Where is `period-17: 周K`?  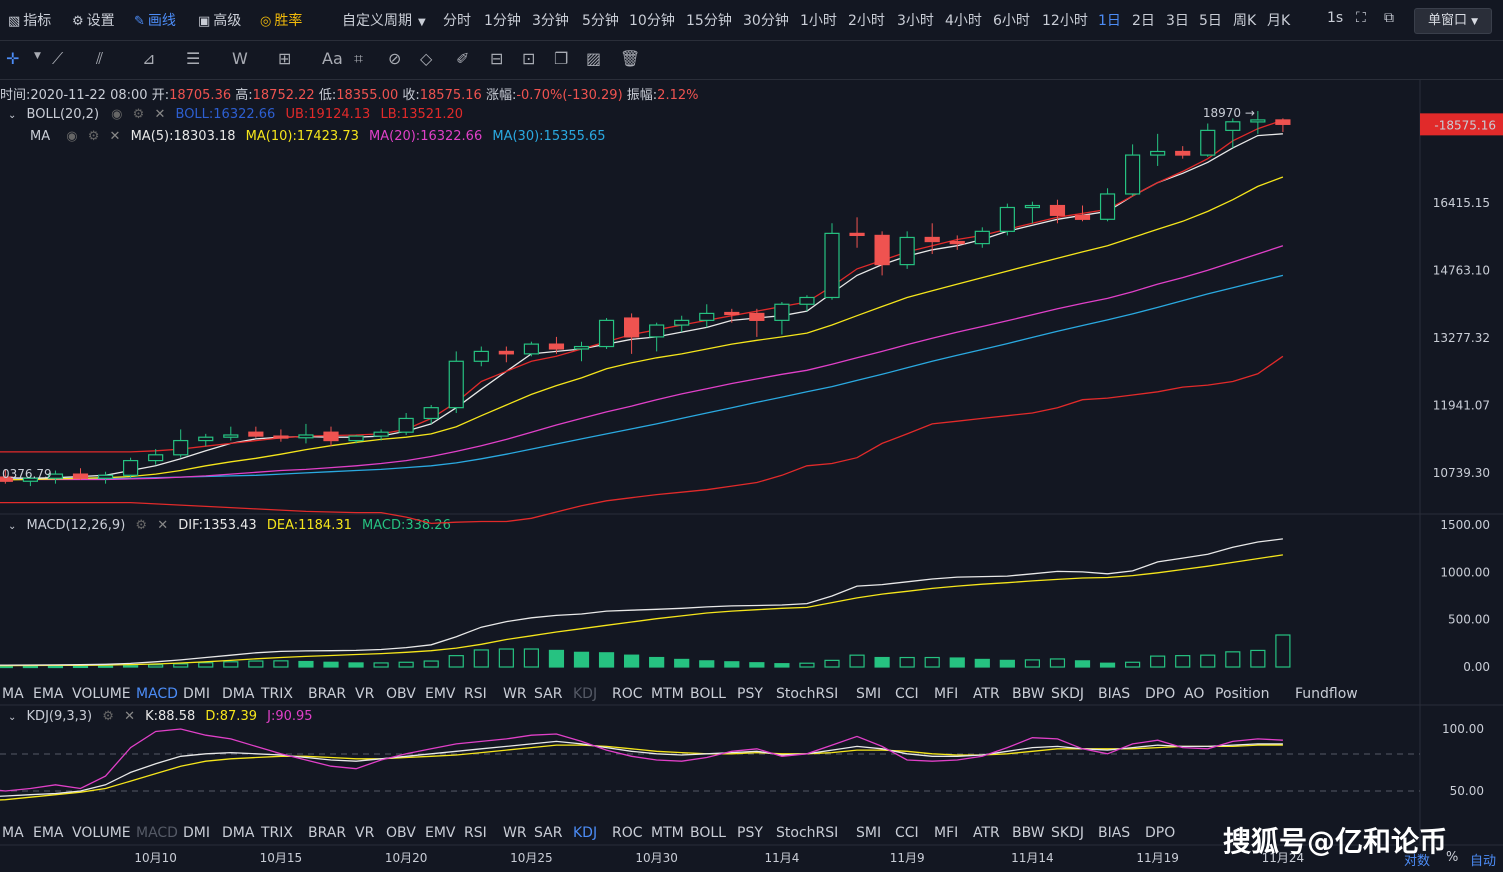
period-17: 周K is located at coordinates (1244, 20).